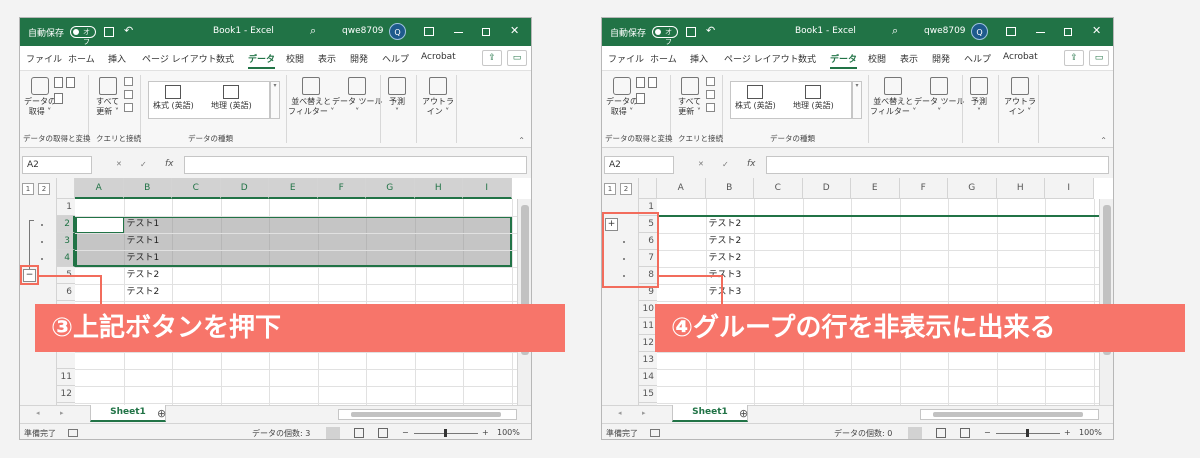  I want to click on collapse-ribbon-icon: ⌃, so click(1103, 140).